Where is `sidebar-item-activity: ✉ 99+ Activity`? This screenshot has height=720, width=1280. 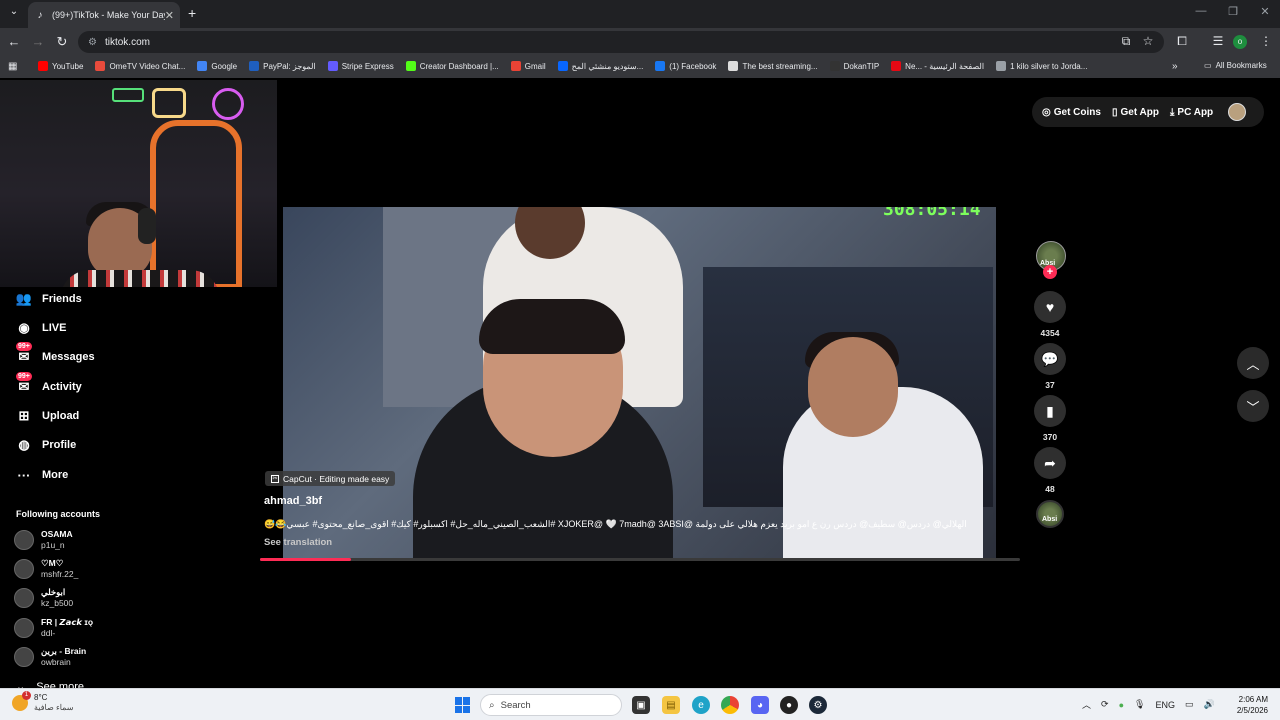 sidebar-item-activity: ✉ 99+ Activity is located at coordinates (48, 384).